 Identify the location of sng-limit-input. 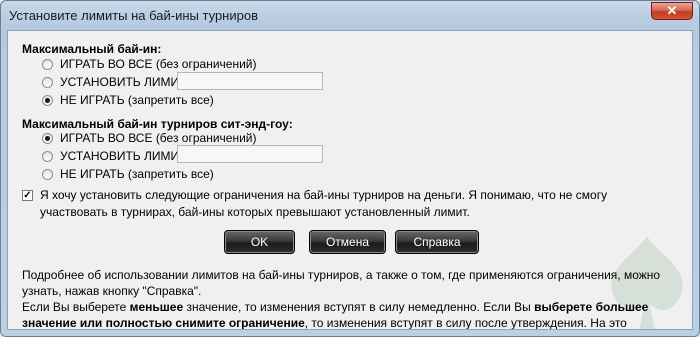
(250, 154).